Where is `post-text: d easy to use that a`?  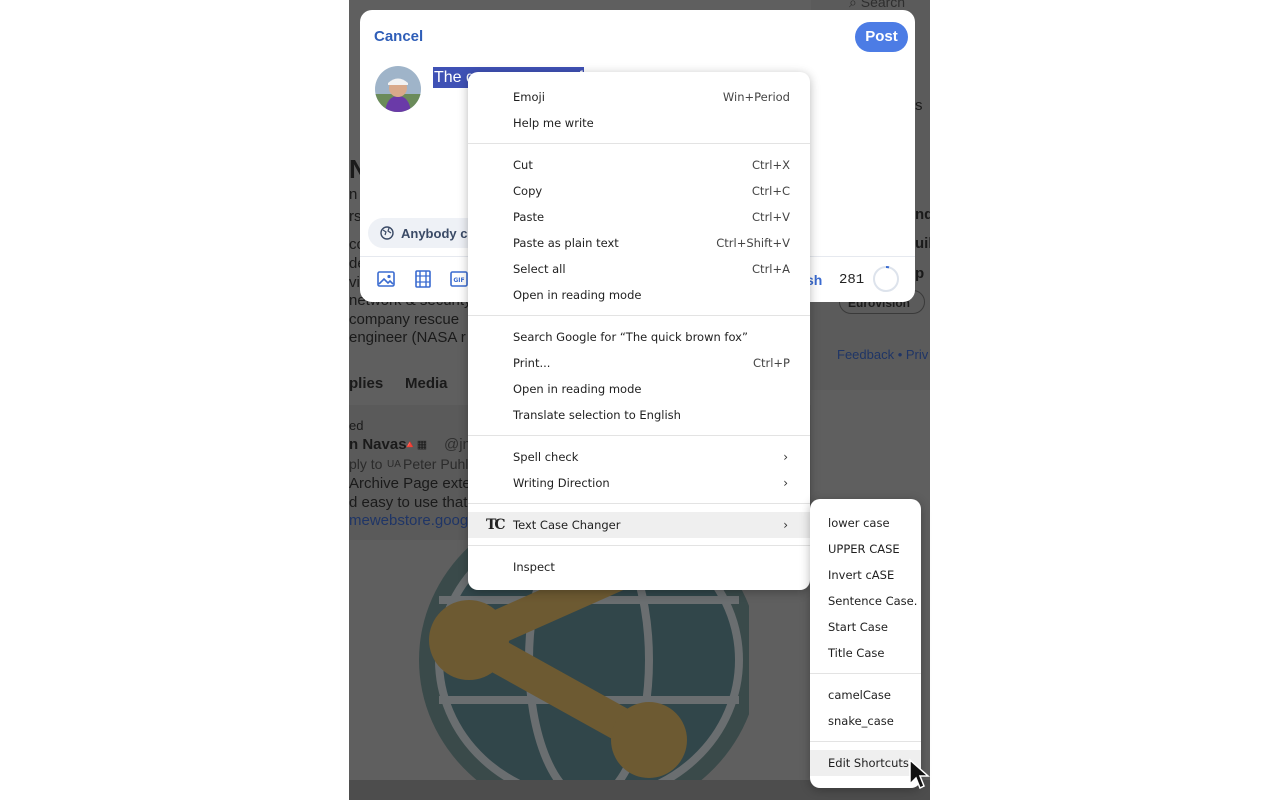
post-text: d easy to use that a is located at coordinates (414, 502).